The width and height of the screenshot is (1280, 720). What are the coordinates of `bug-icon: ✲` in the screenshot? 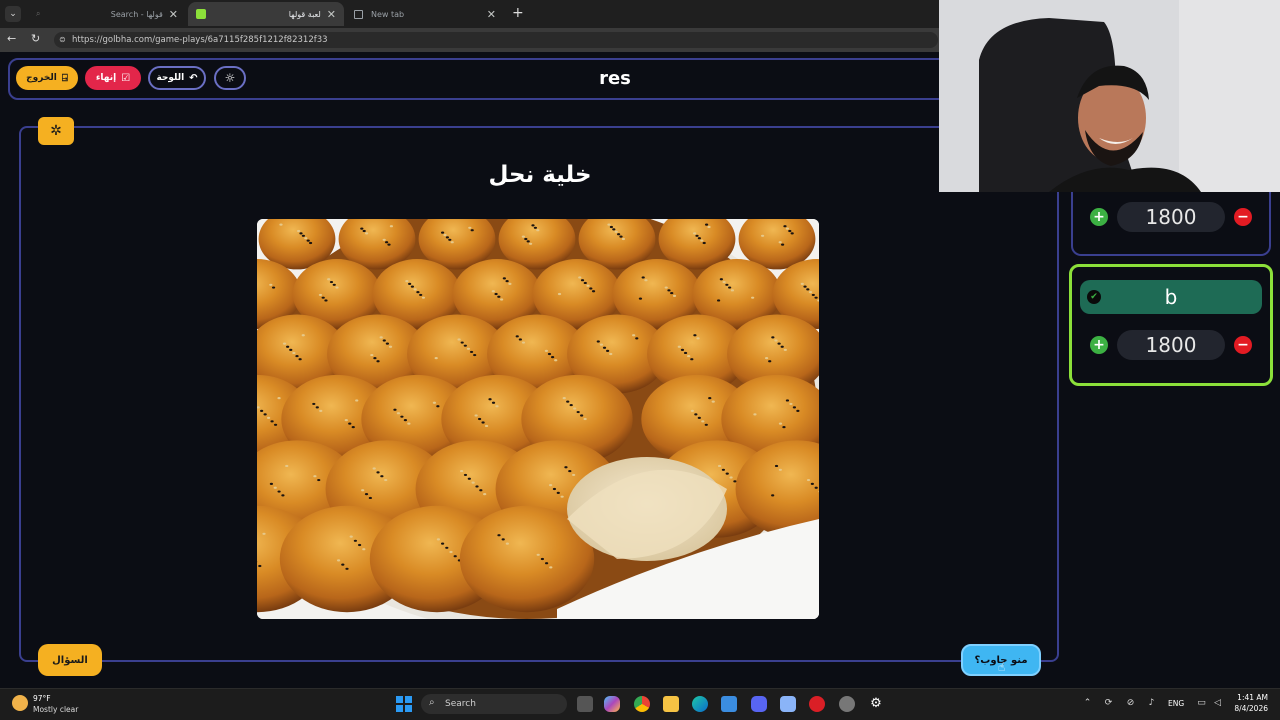 It's located at (56, 131).